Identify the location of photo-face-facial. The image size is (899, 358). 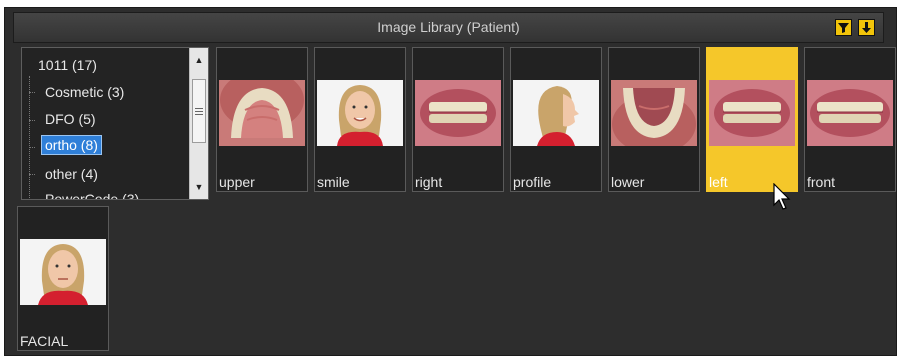
(63, 272).